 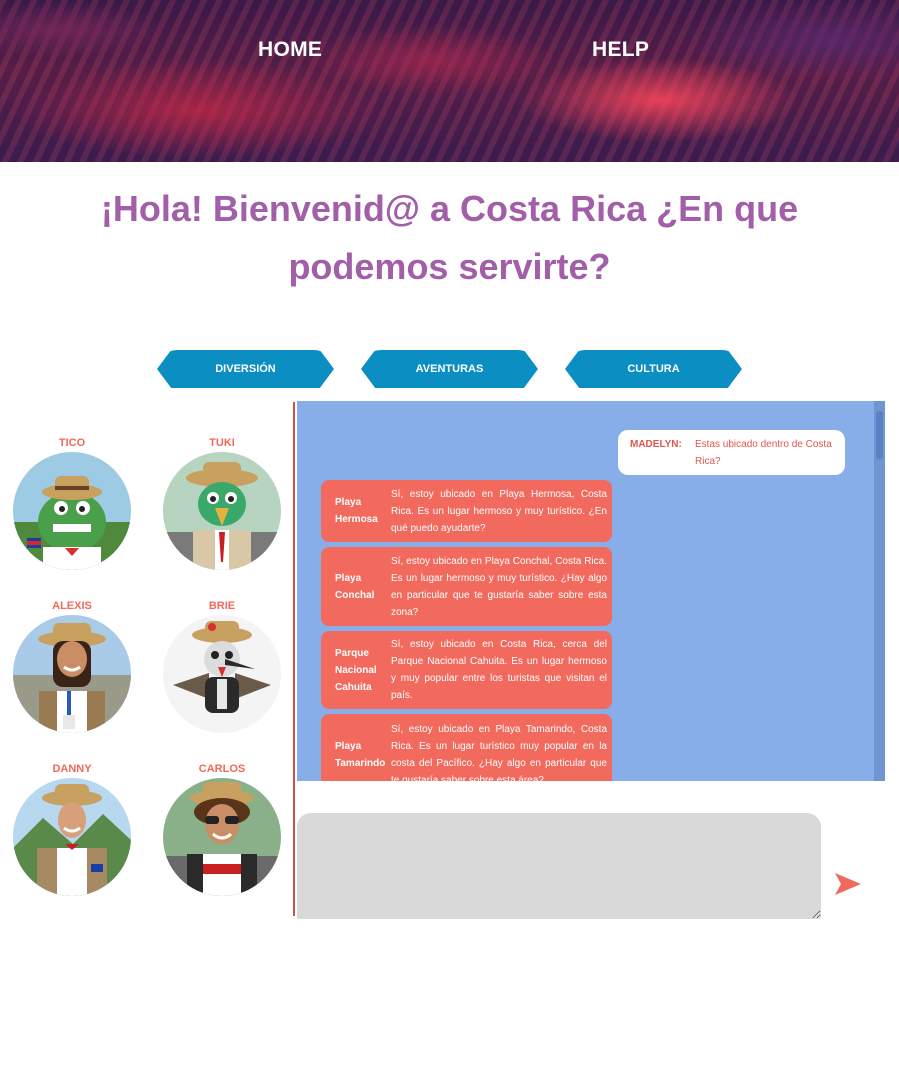 I want to click on chat-scrollbar, so click(x=879, y=591).